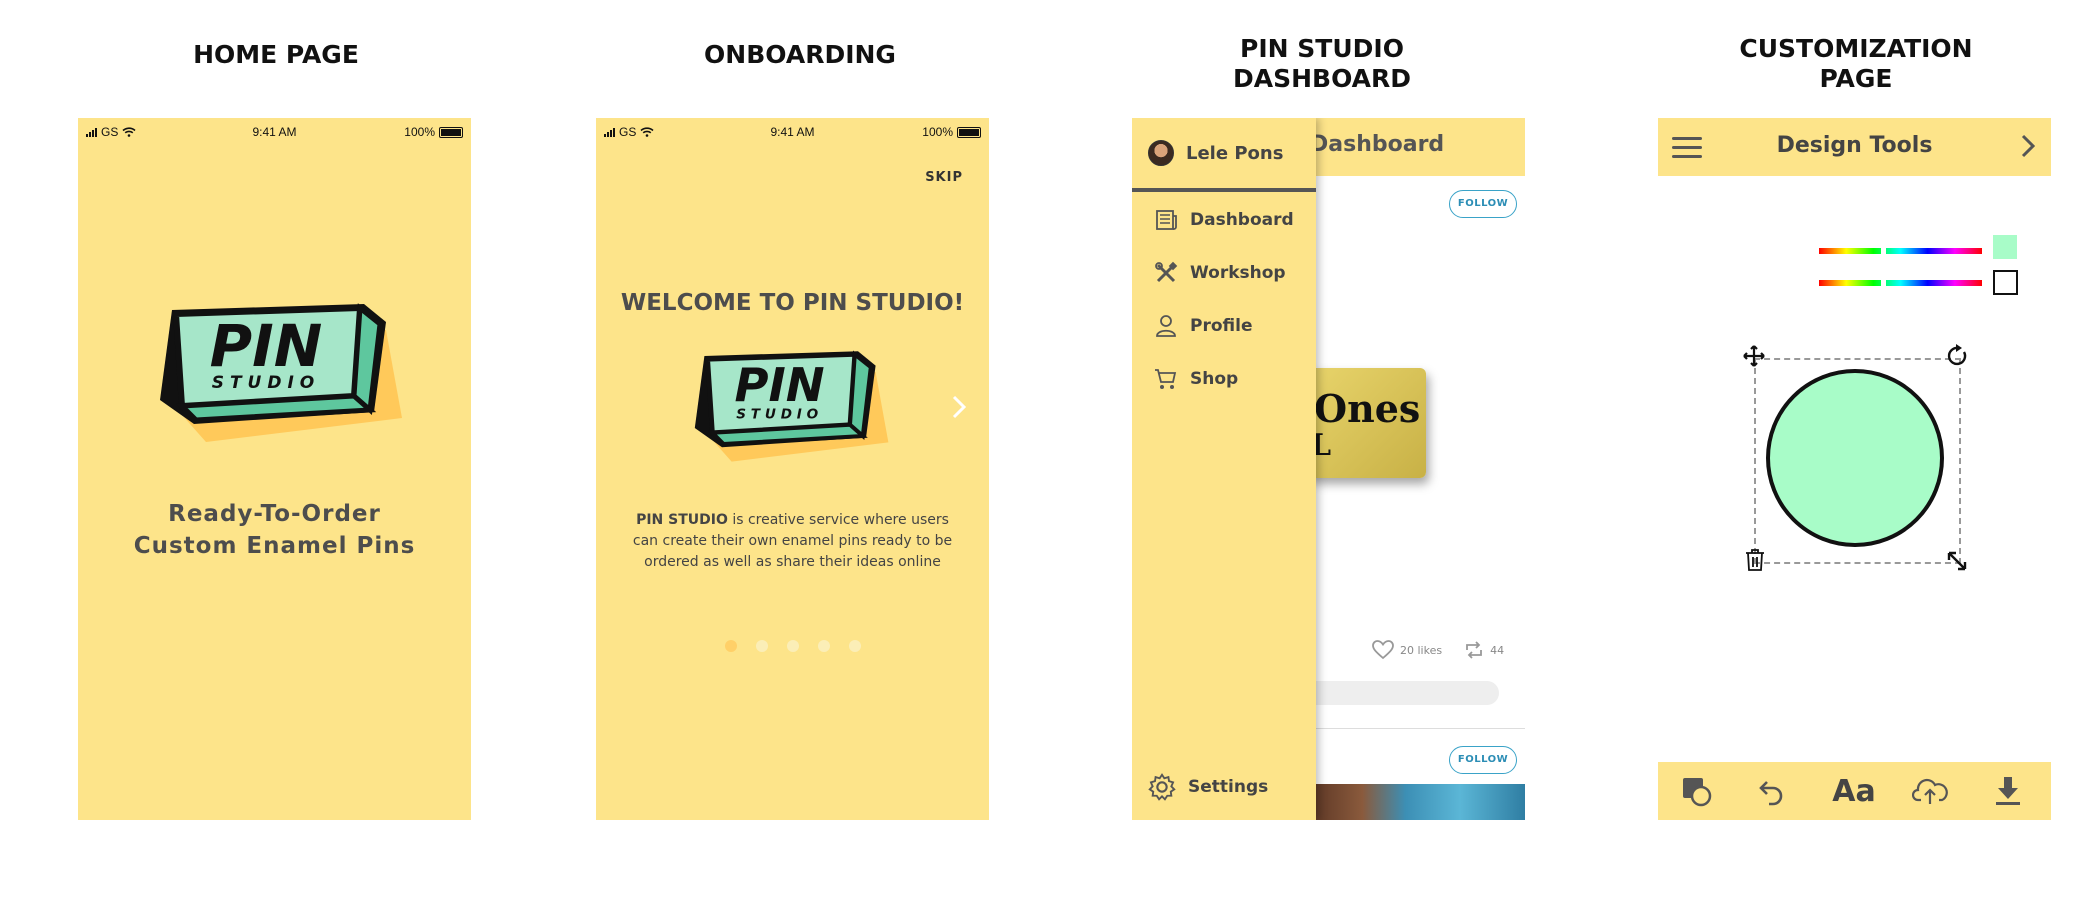  Describe the element at coordinates (1855, 458) in the screenshot. I see `circle-shape` at that location.